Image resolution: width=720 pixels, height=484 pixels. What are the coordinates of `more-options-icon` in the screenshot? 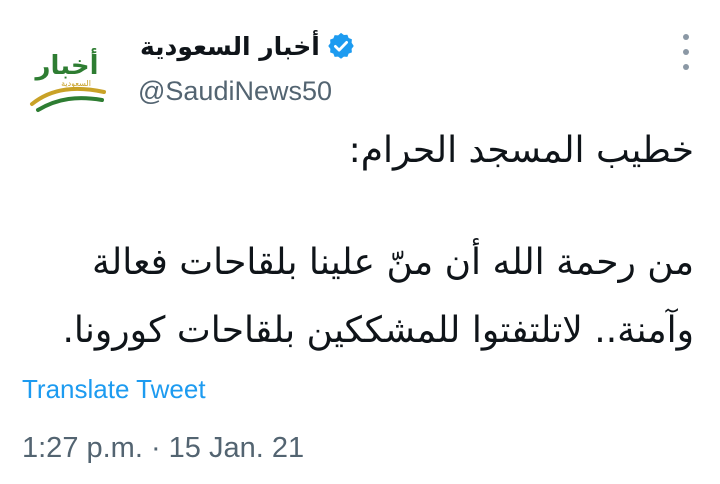 It's located at (686, 52).